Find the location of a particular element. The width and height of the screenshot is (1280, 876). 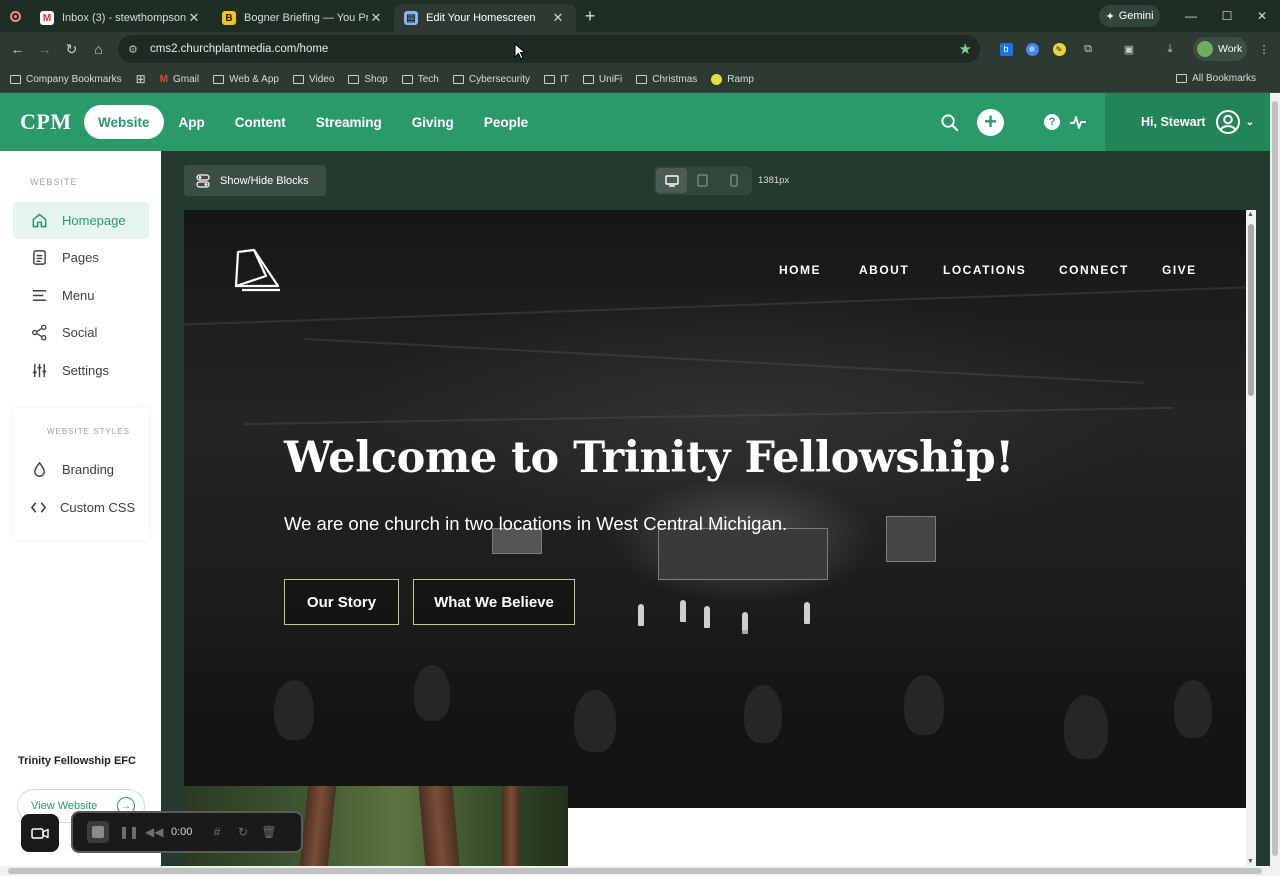

forward-button: → is located at coordinates (44, 49).